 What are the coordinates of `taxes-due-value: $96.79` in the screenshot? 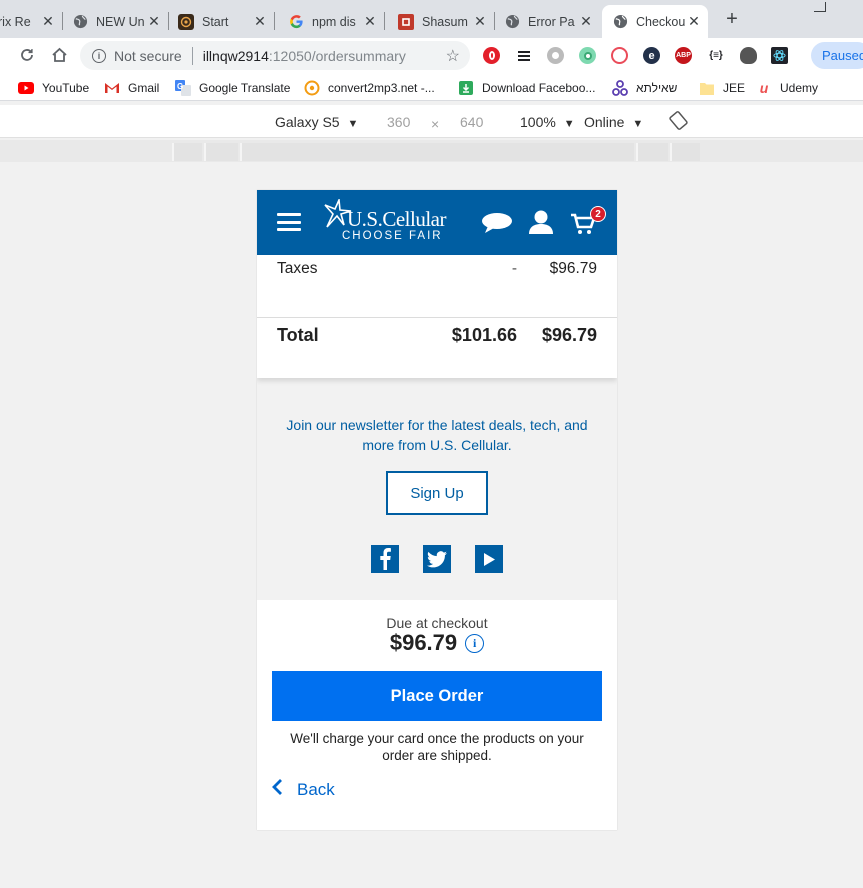 It's located at (573, 268).